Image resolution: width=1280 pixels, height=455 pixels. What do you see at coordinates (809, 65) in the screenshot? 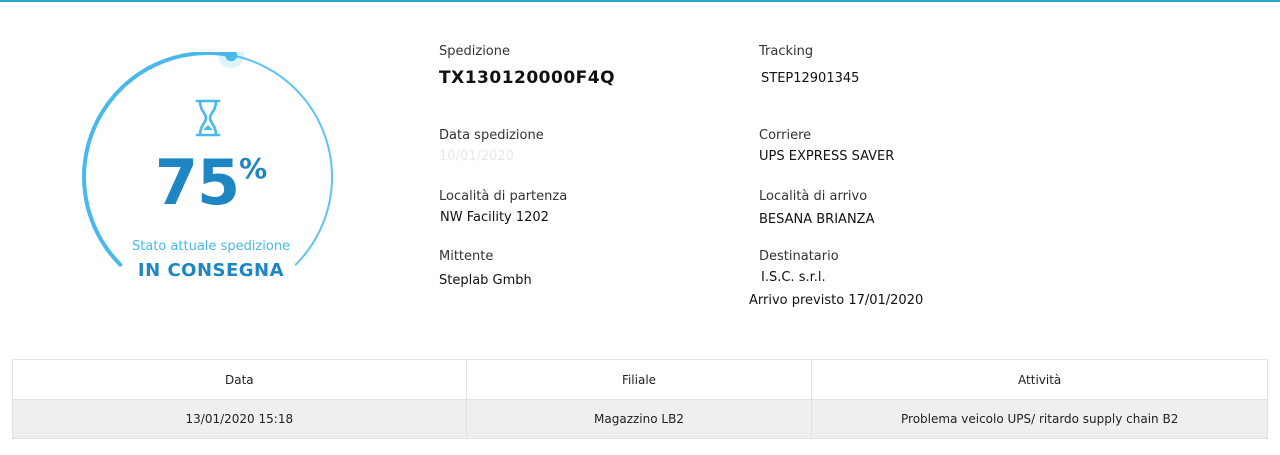
I see `field-tracking: Tracking STEP12901345` at bounding box center [809, 65].